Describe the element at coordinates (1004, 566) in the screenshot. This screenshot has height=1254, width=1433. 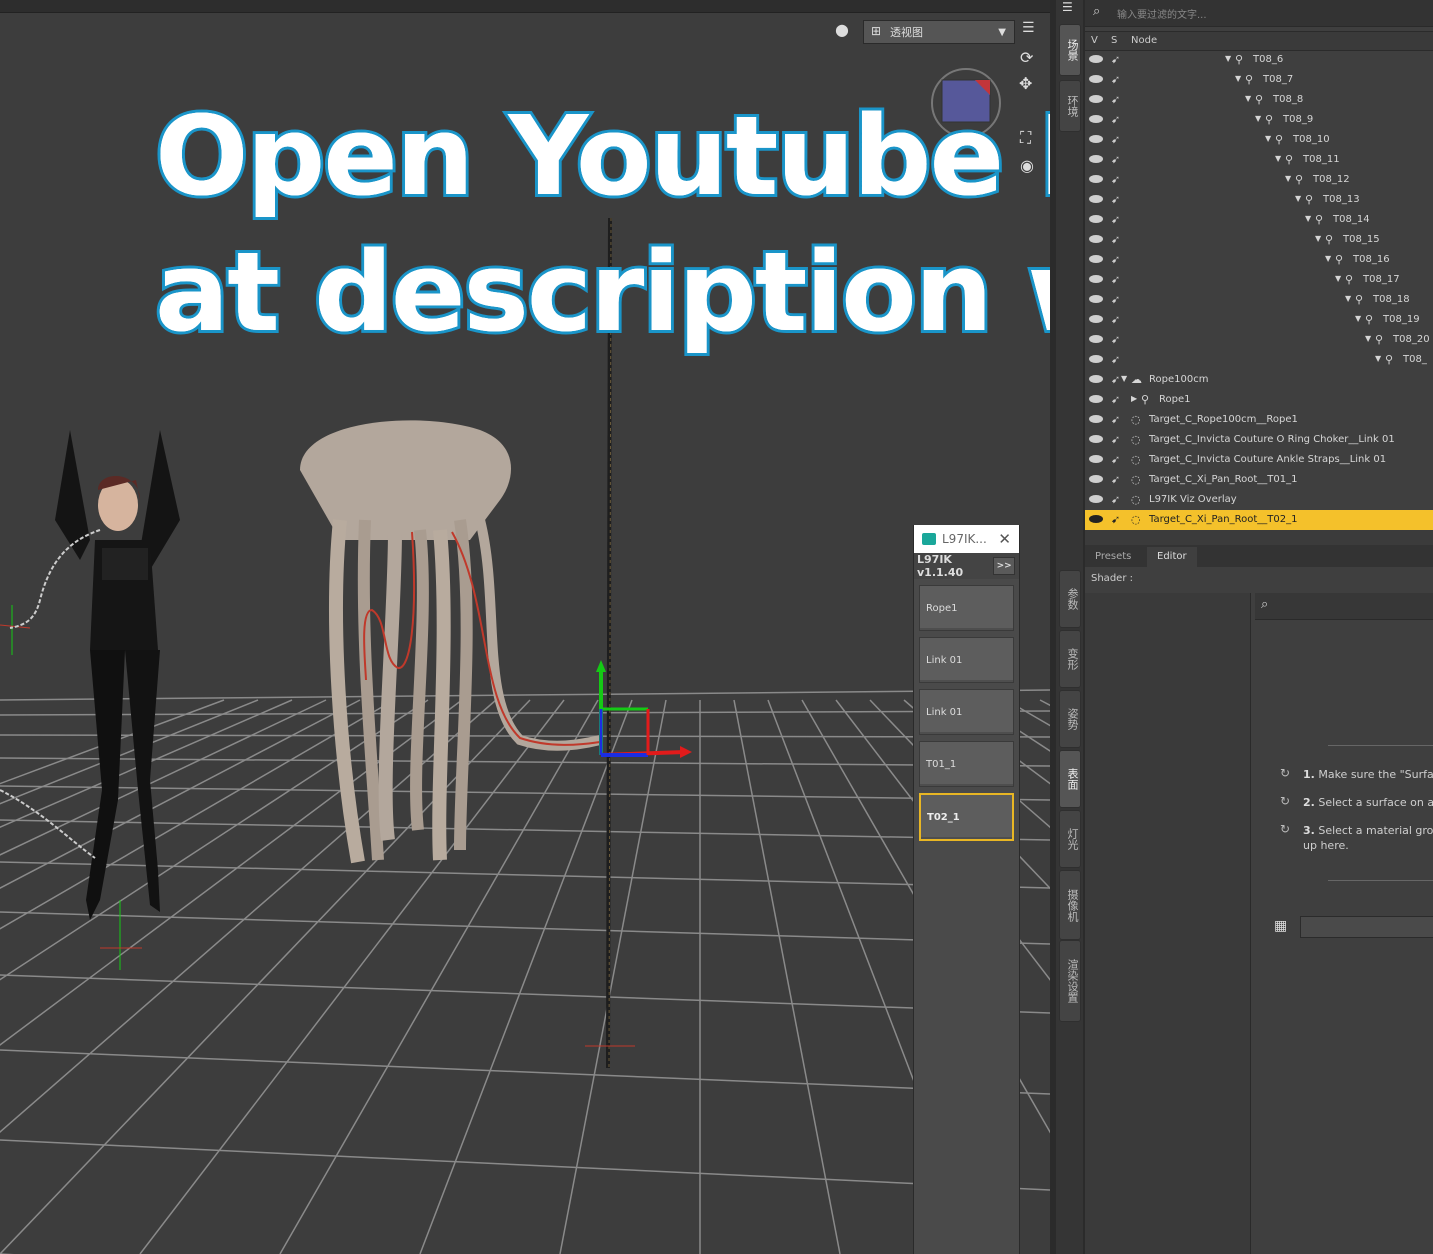
I see `expand-button: >>` at that location.